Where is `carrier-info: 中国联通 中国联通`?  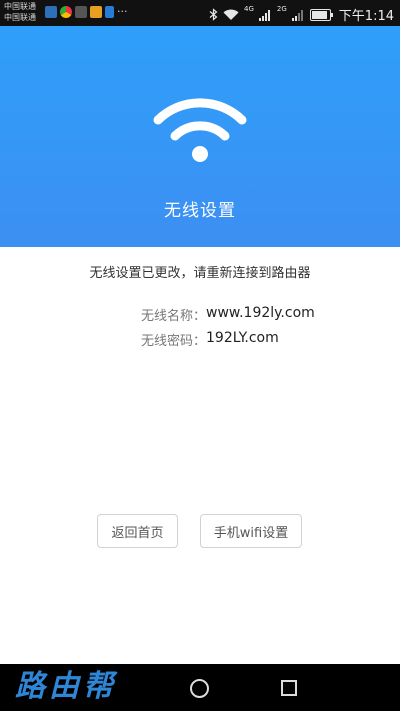 carrier-info: 中国联通 中国联通 is located at coordinates (20, 12).